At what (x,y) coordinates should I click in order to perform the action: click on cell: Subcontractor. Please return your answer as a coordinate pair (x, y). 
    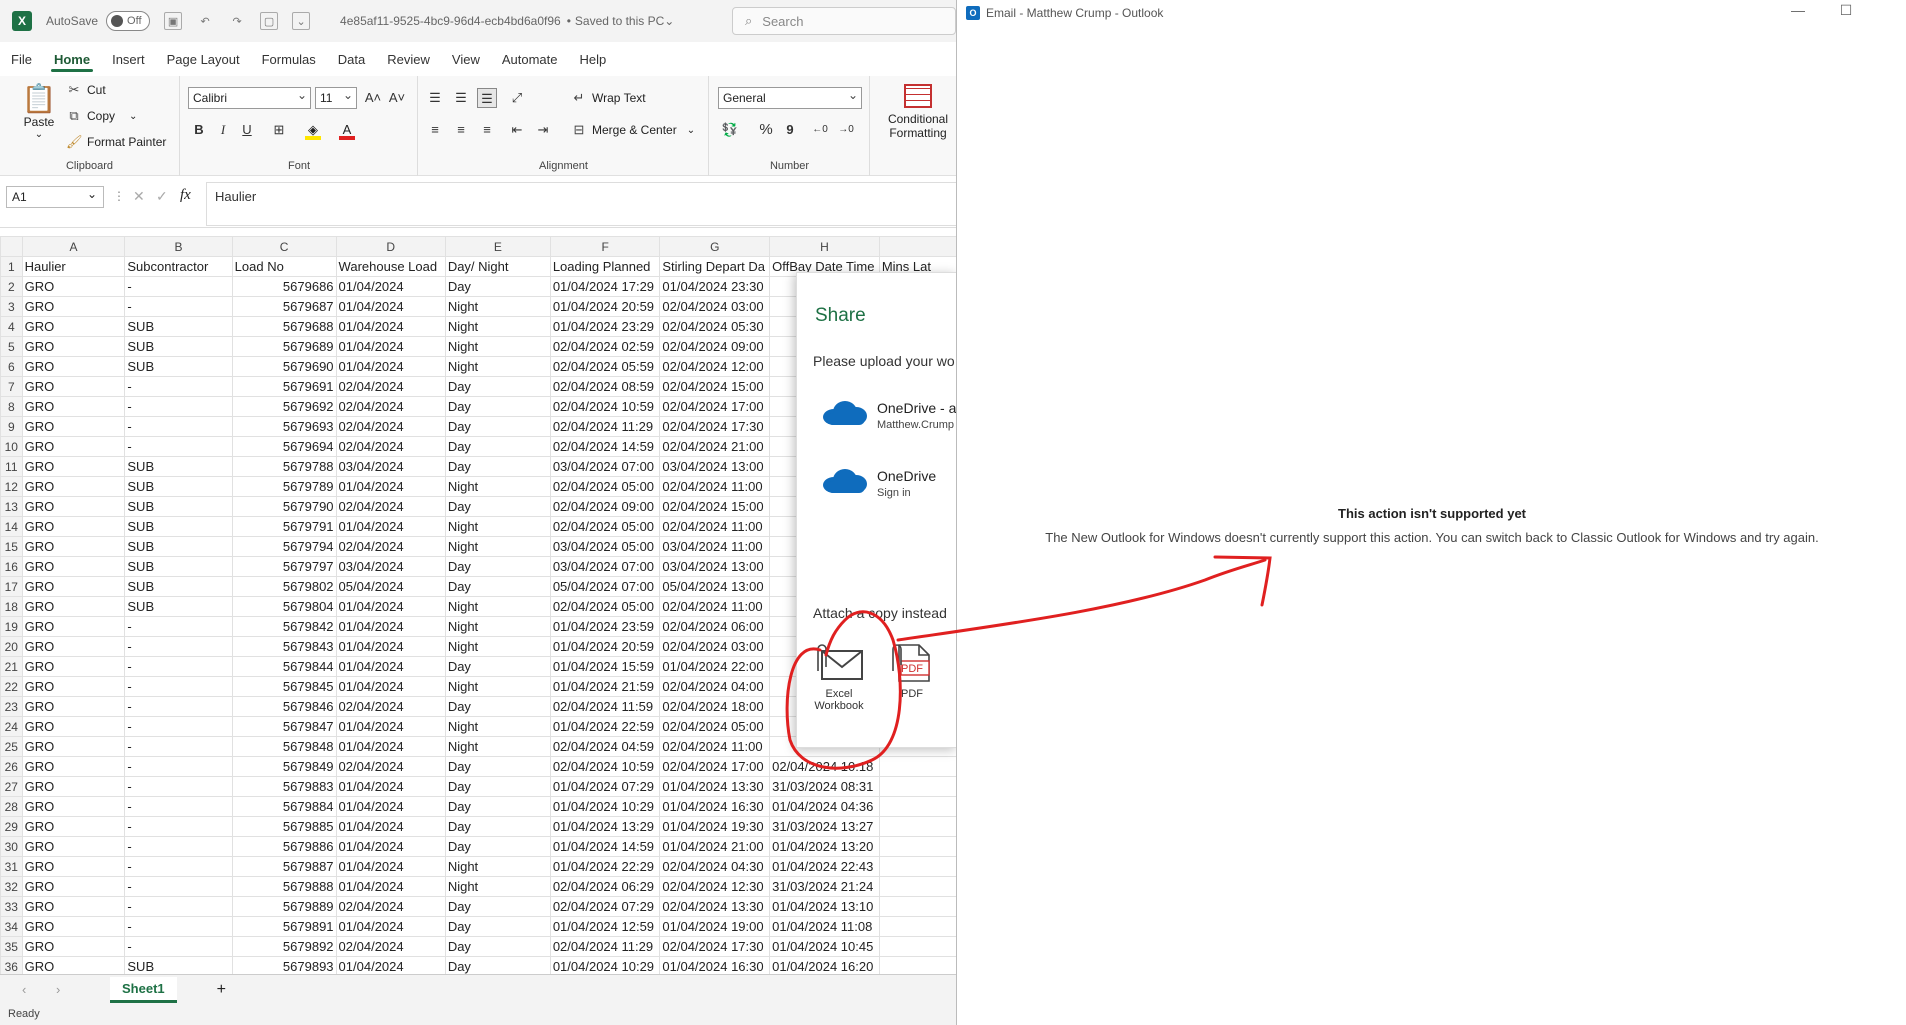
    Looking at the image, I should click on (178, 266).